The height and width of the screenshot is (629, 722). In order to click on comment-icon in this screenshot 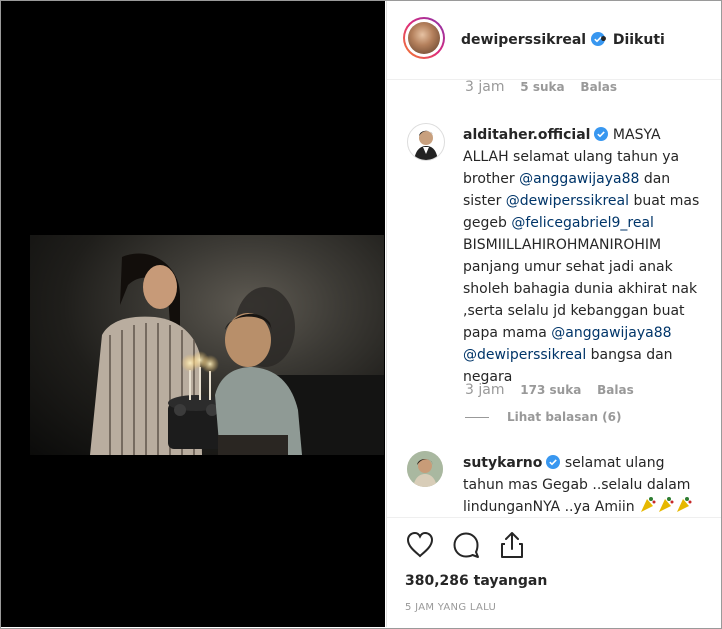, I will do `click(466, 545)`.